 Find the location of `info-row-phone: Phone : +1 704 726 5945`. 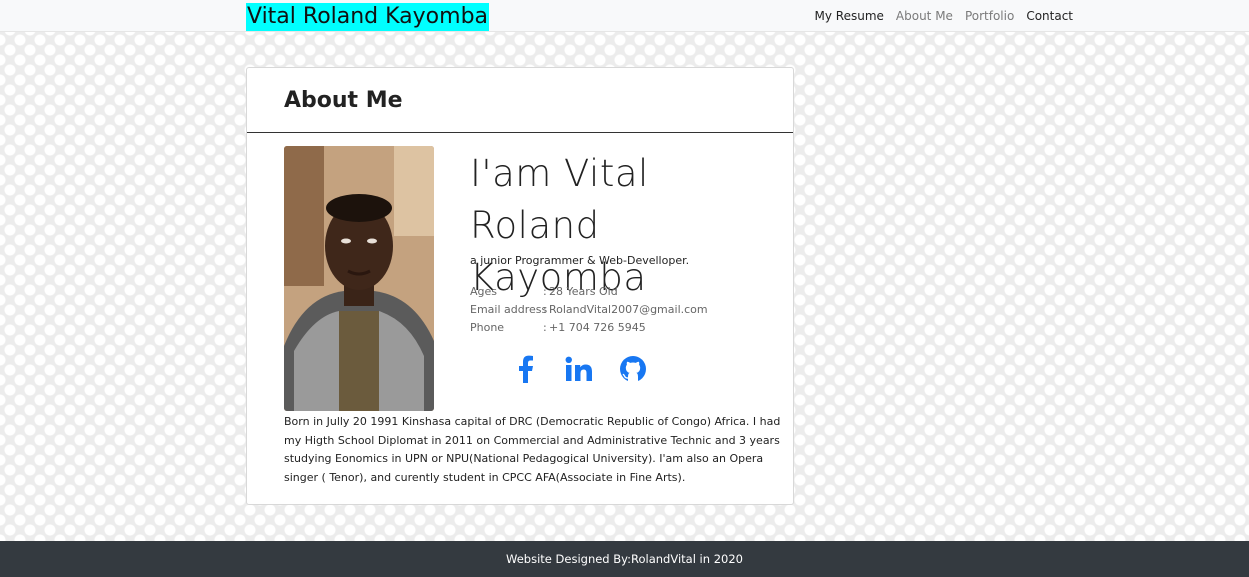

info-row-phone: Phone : +1 704 726 5945 is located at coordinates (589, 328).